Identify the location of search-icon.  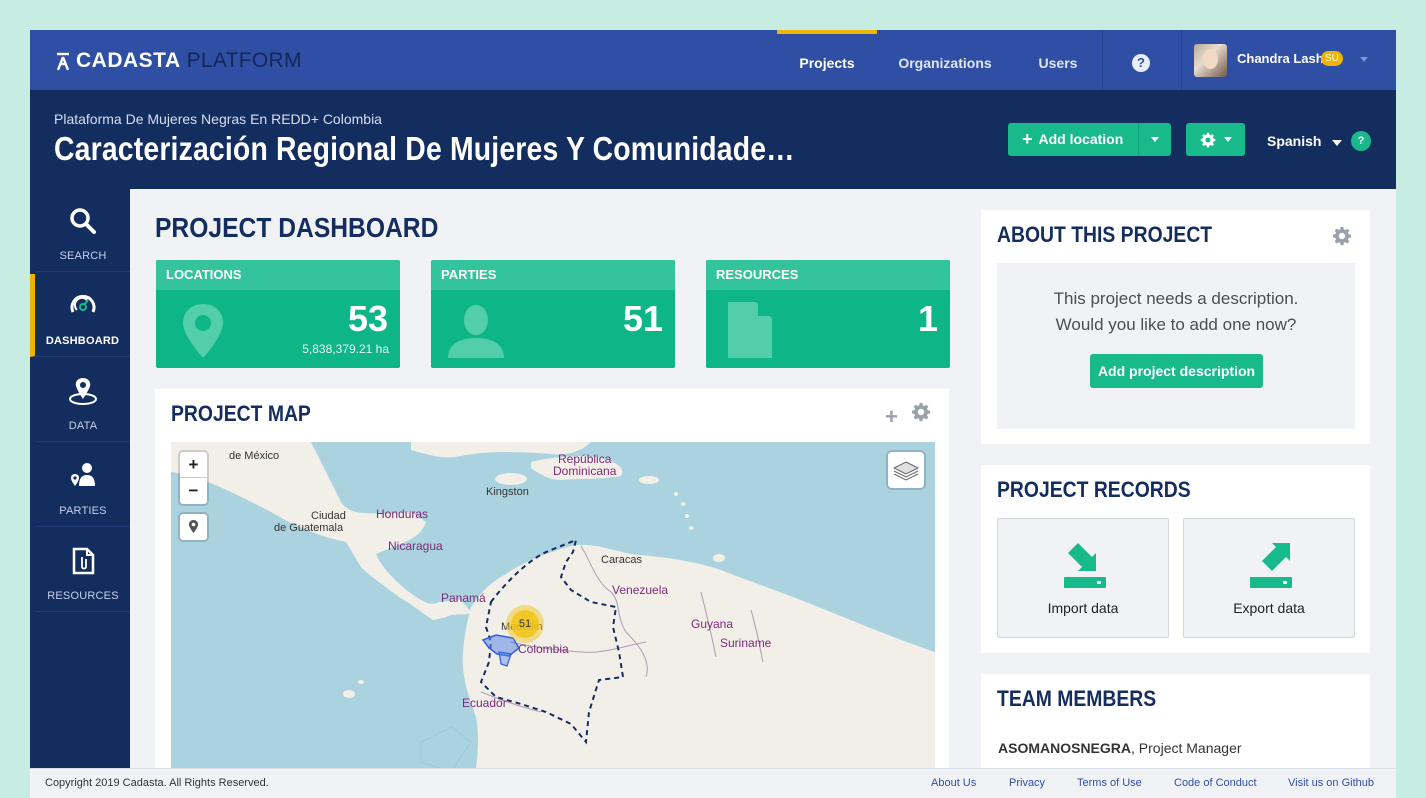
(83, 221).